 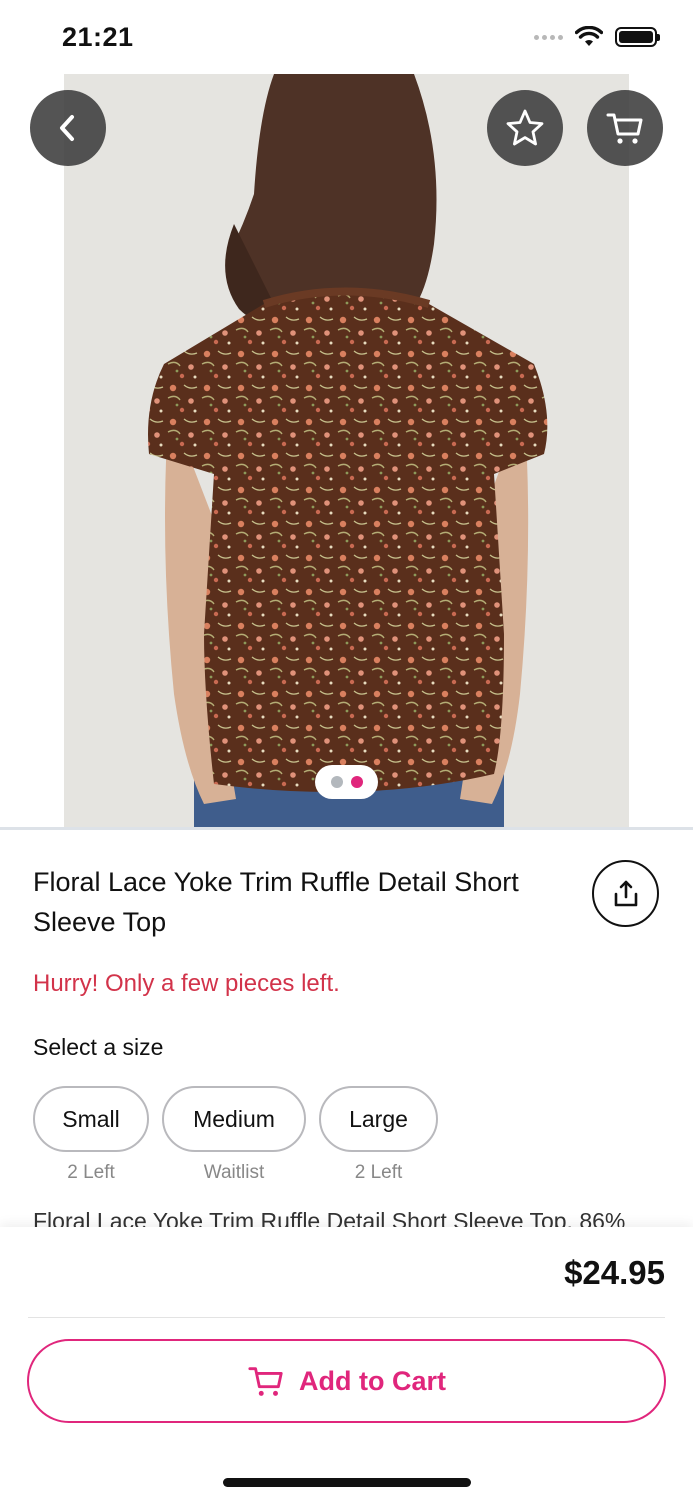 What do you see at coordinates (346, 1317) in the screenshot?
I see `purchase-divider` at bounding box center [346, 1317].